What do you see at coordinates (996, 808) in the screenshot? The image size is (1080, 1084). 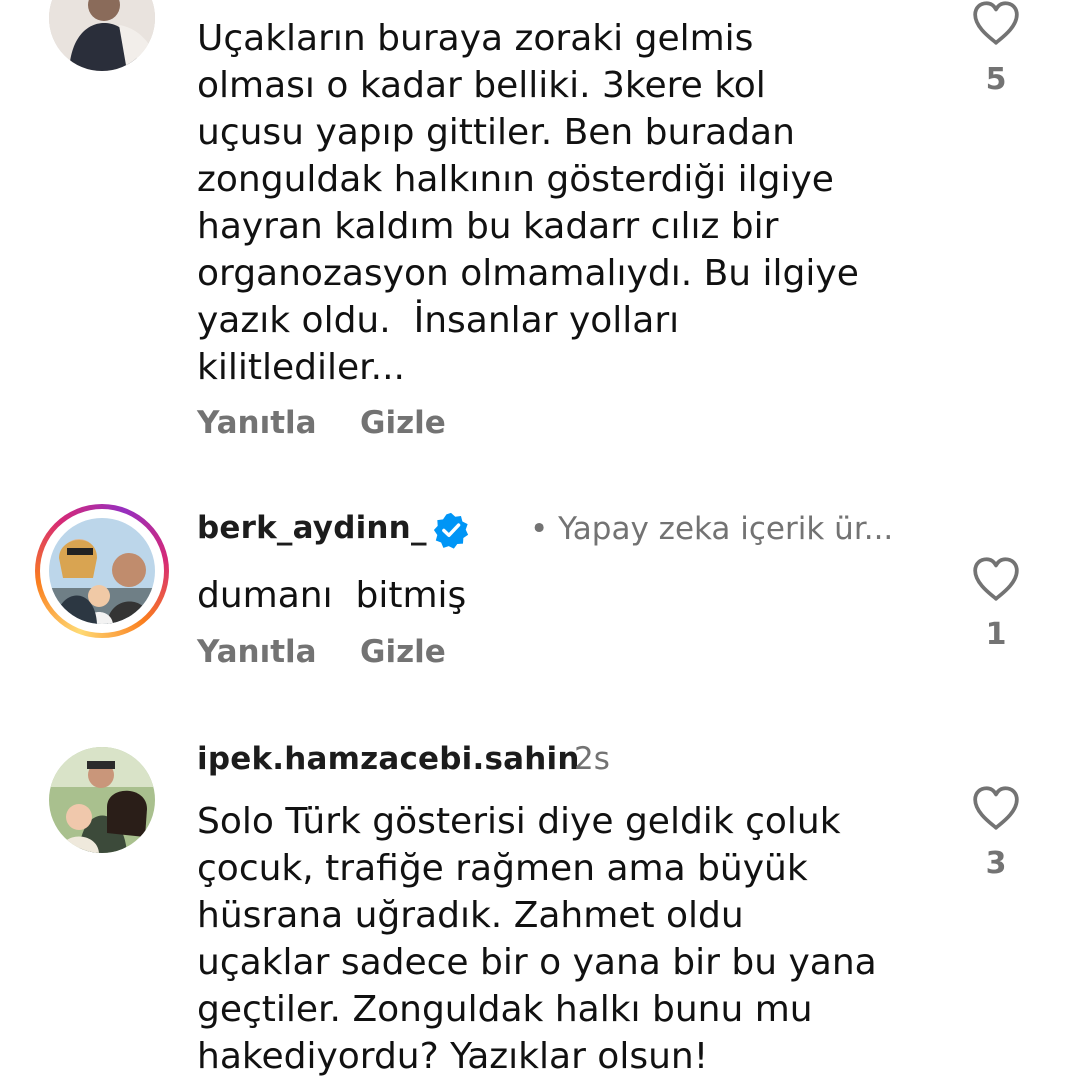 I see `heart-outline-icon` at bounding box center [996, 808].